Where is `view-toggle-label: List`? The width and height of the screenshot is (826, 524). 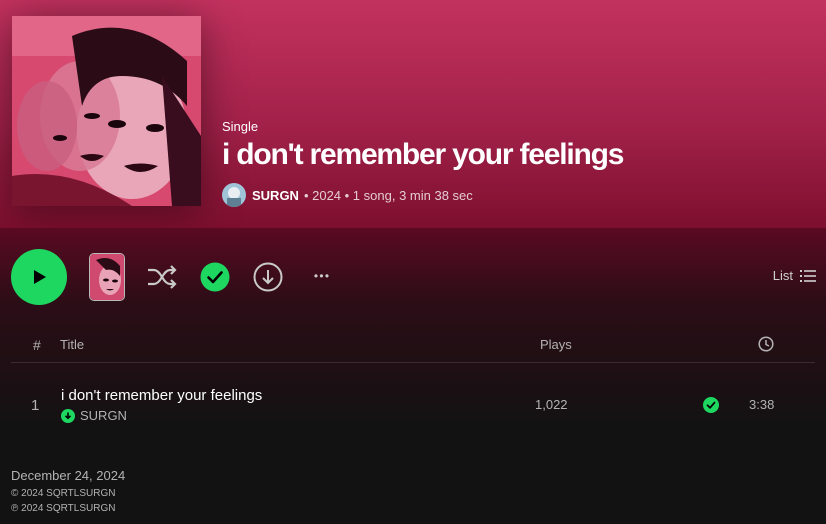
view-toggle-label: List is located at coordinates (782, 275).